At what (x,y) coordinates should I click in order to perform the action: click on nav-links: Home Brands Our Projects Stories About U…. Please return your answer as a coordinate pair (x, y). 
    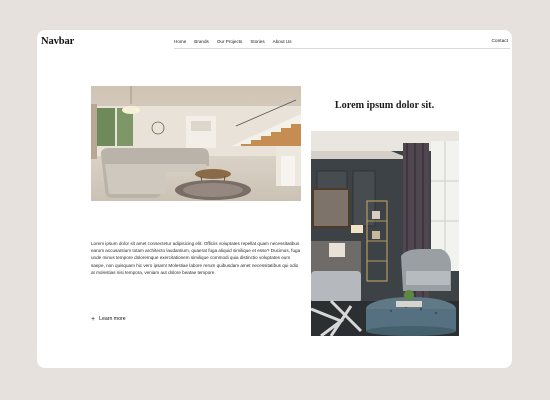
    Looking at the image, I should click on (233, 41).